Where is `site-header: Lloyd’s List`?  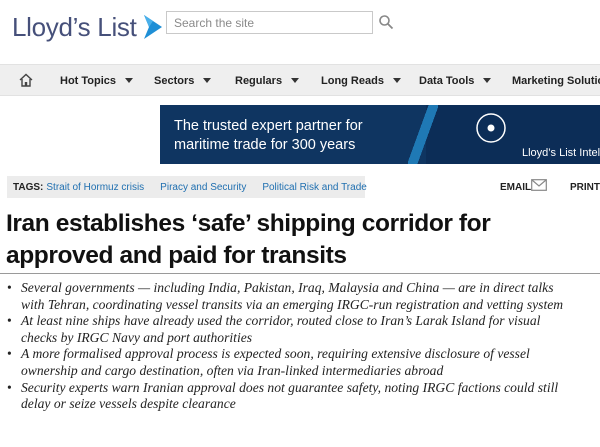 site-header: Lloyd’s List is located at coordinates (300, 32).